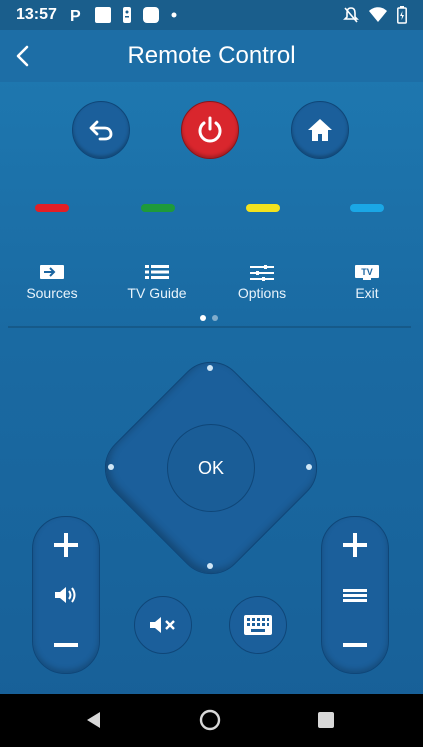 The image size is (423, 747). I want to click on dot-icon, so click(174, 15).